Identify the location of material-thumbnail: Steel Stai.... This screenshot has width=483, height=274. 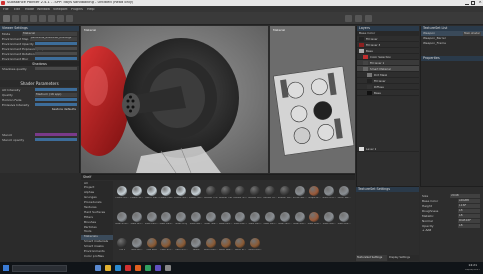
(329, 220).